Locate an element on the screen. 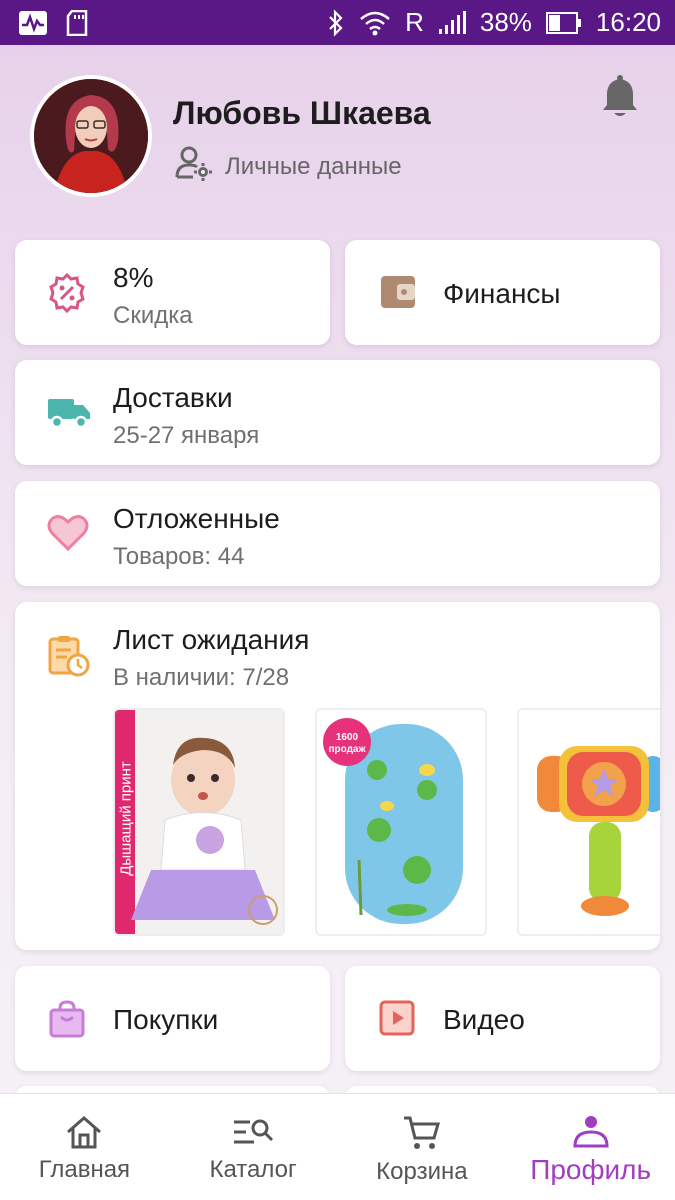 The width and height of the screenshot is (675, 1200). nav-profile-label: Профиль is located at coordinates (591, 1169).